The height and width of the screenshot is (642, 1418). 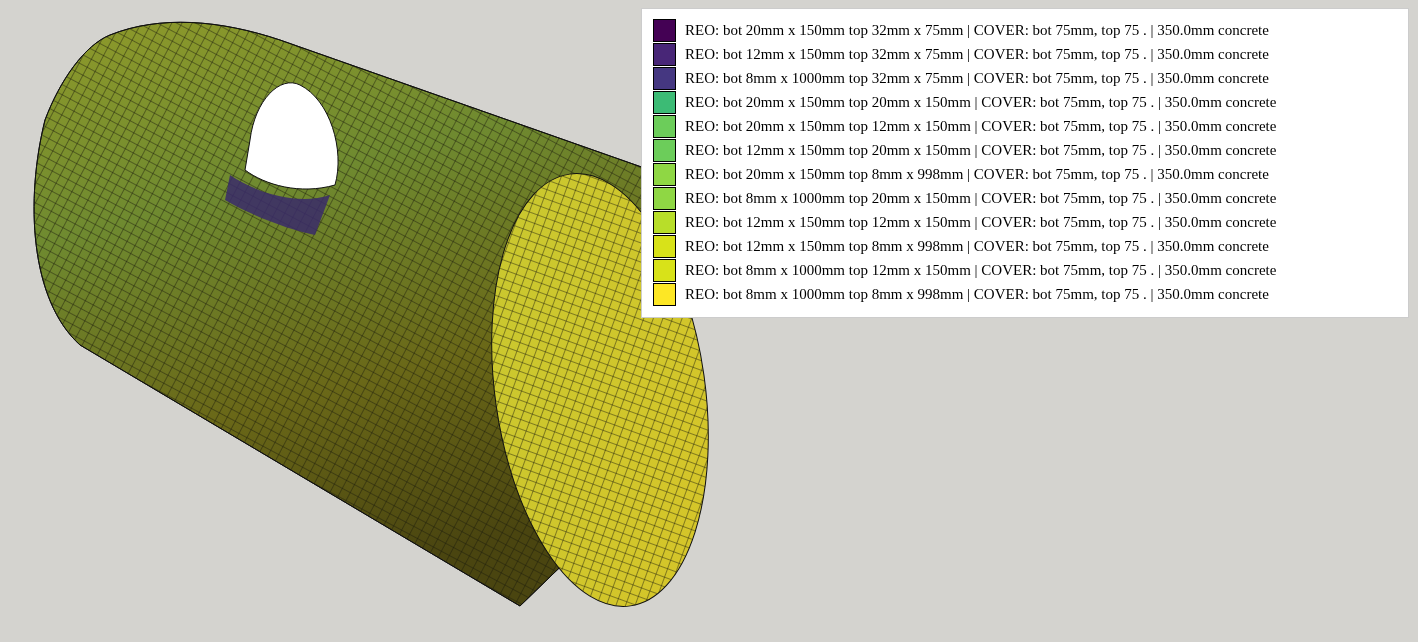 I want to click on legend-label: REO: bot 8mm x 1000mm top 8mm x 998mm | COVER: bot 75mm, top 75 . | 350.0mm concrete, so click(x=977, y=294).